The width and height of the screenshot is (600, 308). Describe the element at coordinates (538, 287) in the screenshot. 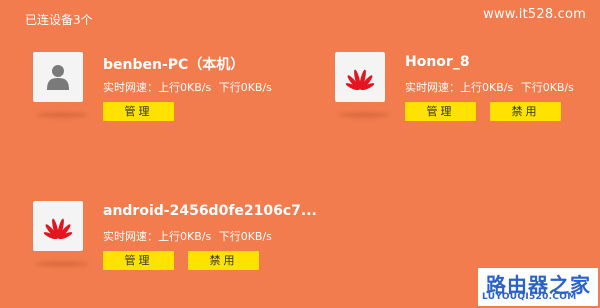

I see `watermark-logo: 路由器之家 LUYOUQI520.COM` at that location.